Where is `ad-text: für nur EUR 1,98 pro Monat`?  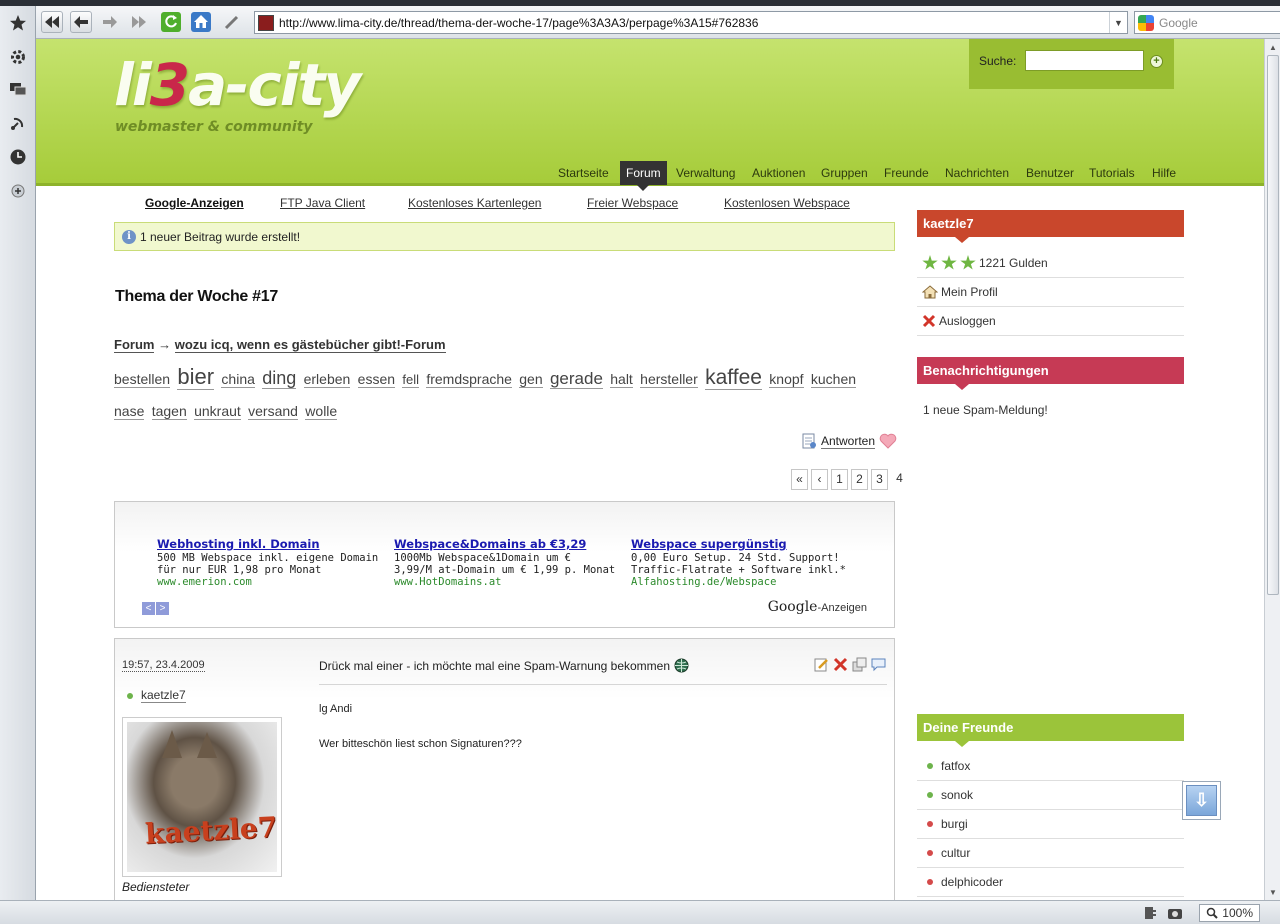 ad-text: für nur EUR 1,98 pro Monat is located at coordinates (239, 570).